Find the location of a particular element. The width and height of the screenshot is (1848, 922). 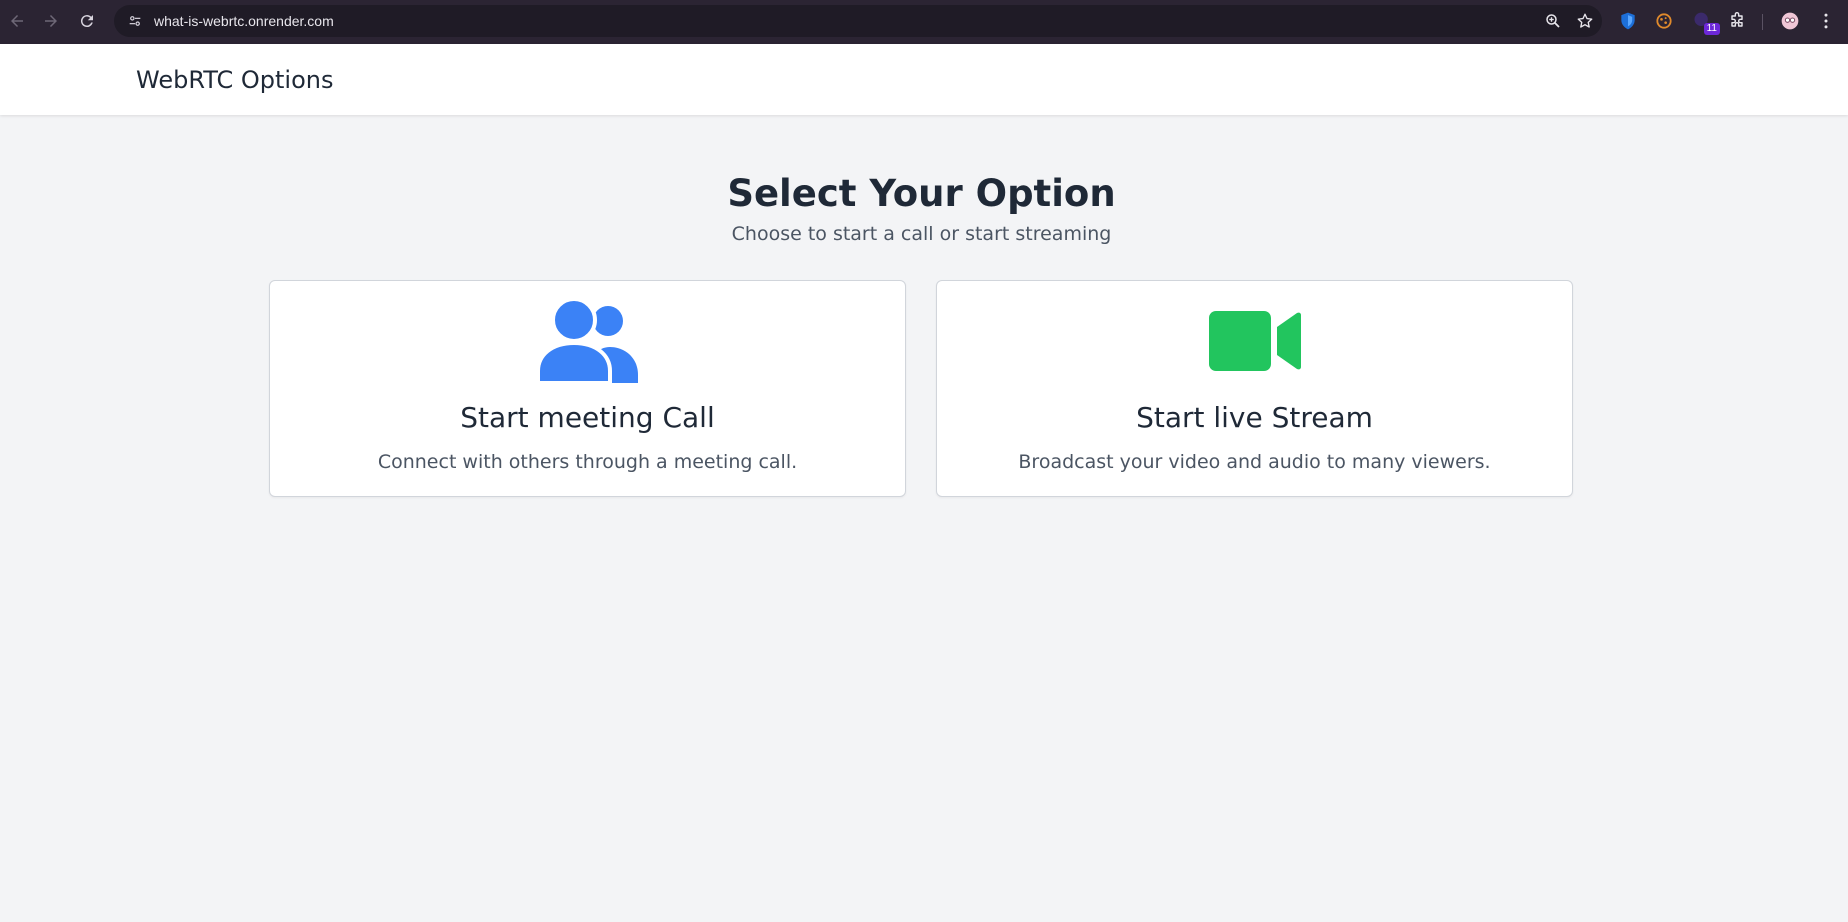

arrow-right-icon is located at coordinates (51, 21).